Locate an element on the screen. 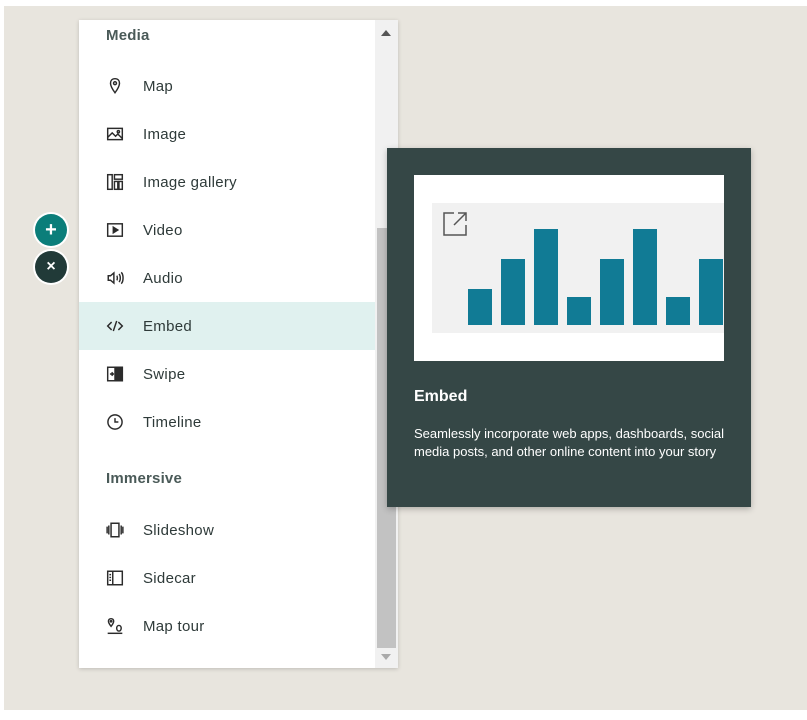 This screenshot has width=807, height=720. menu-item-label: Swipe is located at coordinates (164, 374).